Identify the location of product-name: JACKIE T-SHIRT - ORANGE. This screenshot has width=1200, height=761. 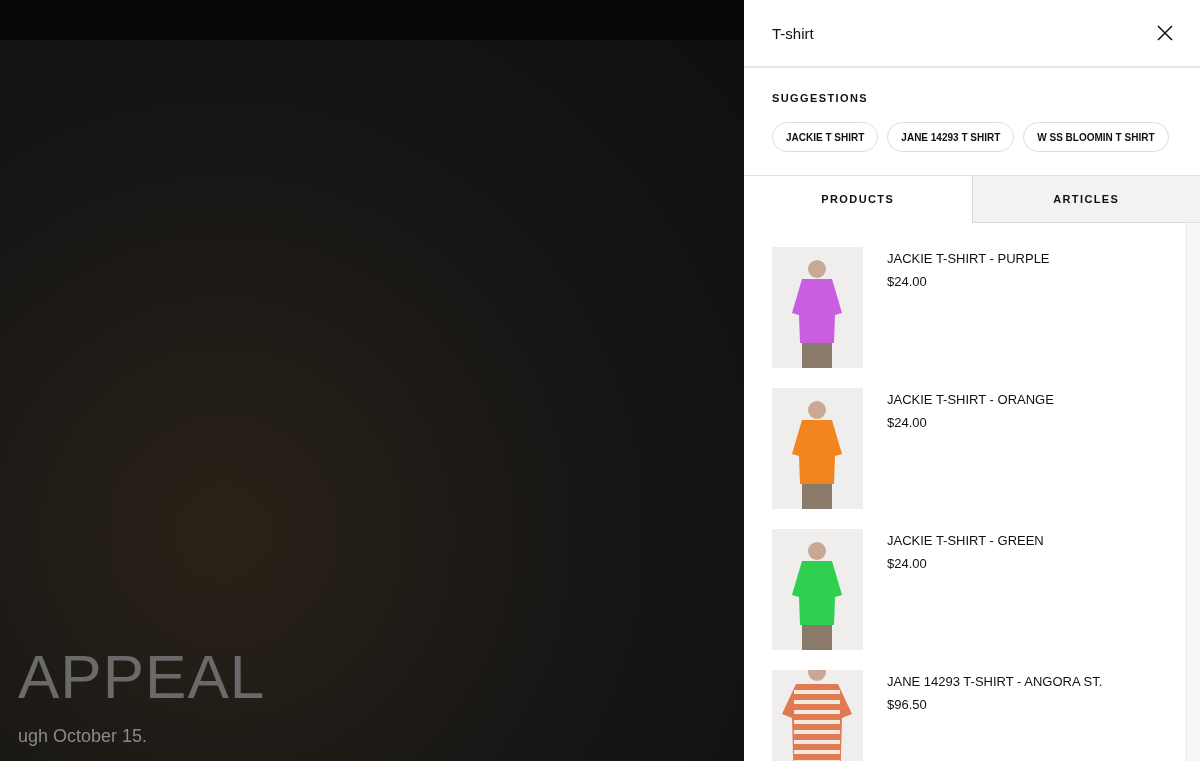
(970, 399).